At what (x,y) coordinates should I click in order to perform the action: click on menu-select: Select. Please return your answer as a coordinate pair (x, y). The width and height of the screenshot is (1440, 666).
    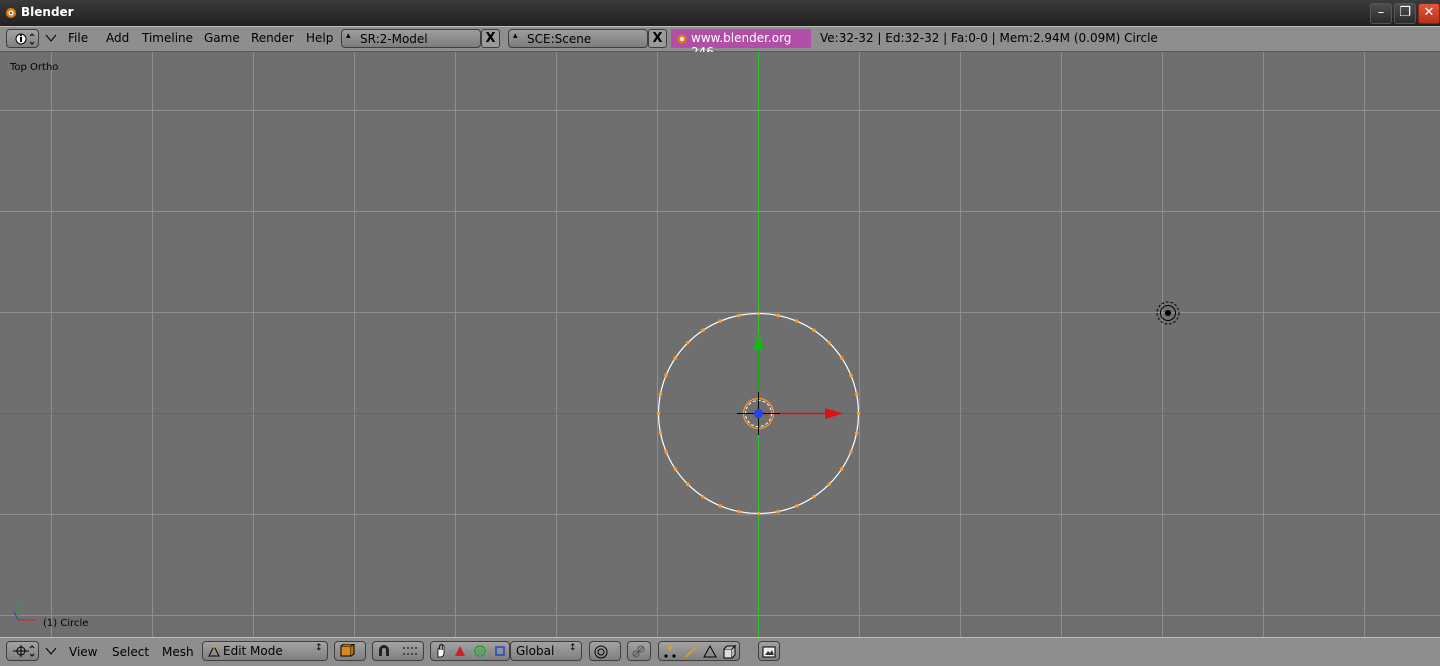
    Looking at the image, I should click on (130, 652).